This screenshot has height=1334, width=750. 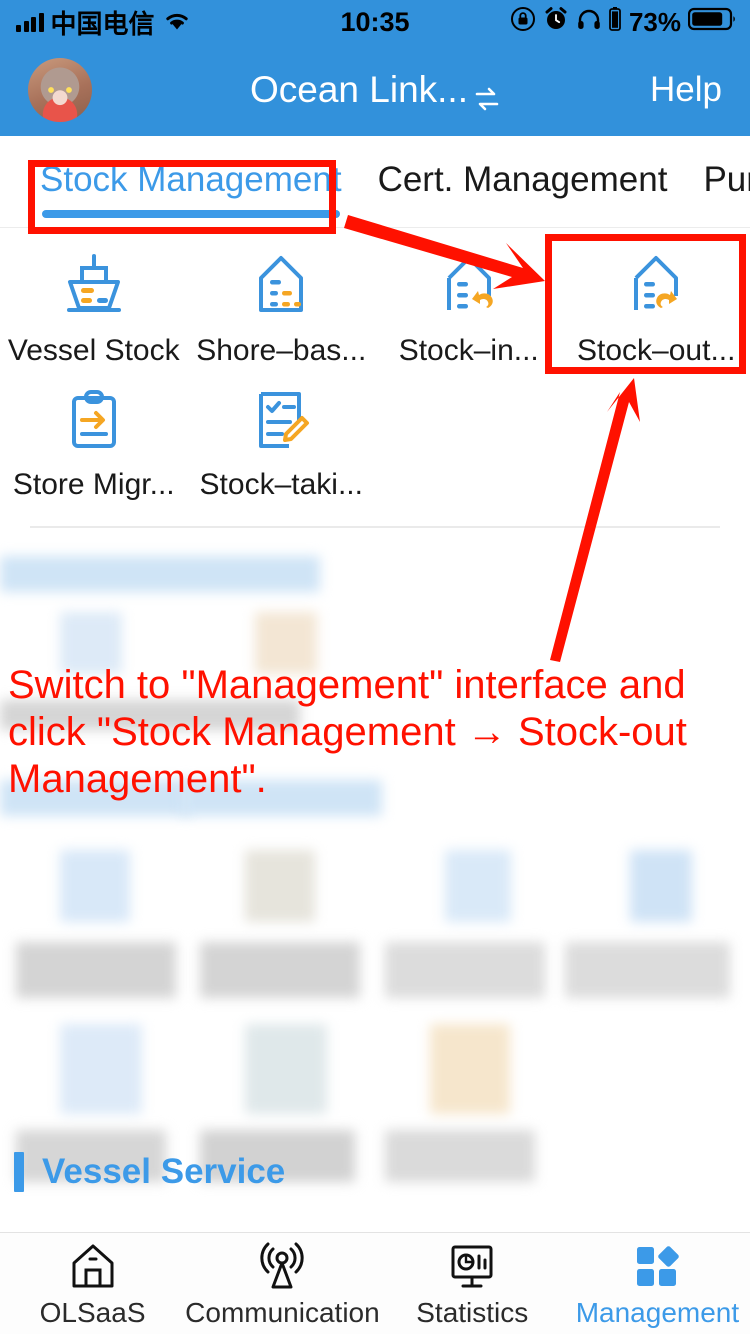 What do you see at coordinates (375, 182) in the screenshot?
I see `category-tabs: Stock Management Cert. Management Purch` at bounding box center [375, 182].